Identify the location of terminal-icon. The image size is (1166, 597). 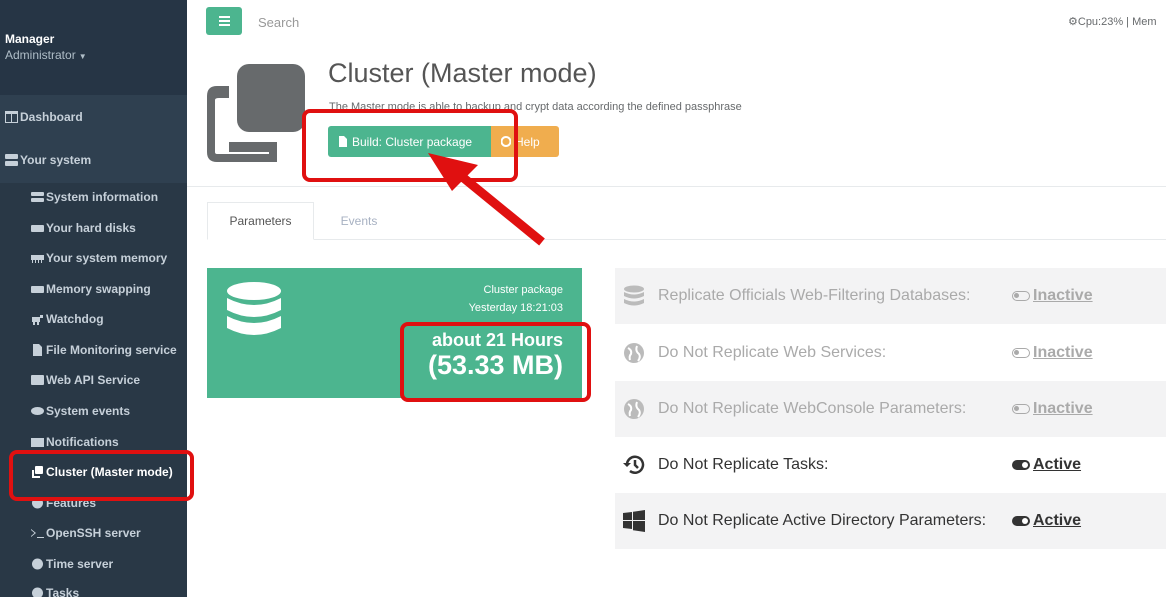
(37, 533).